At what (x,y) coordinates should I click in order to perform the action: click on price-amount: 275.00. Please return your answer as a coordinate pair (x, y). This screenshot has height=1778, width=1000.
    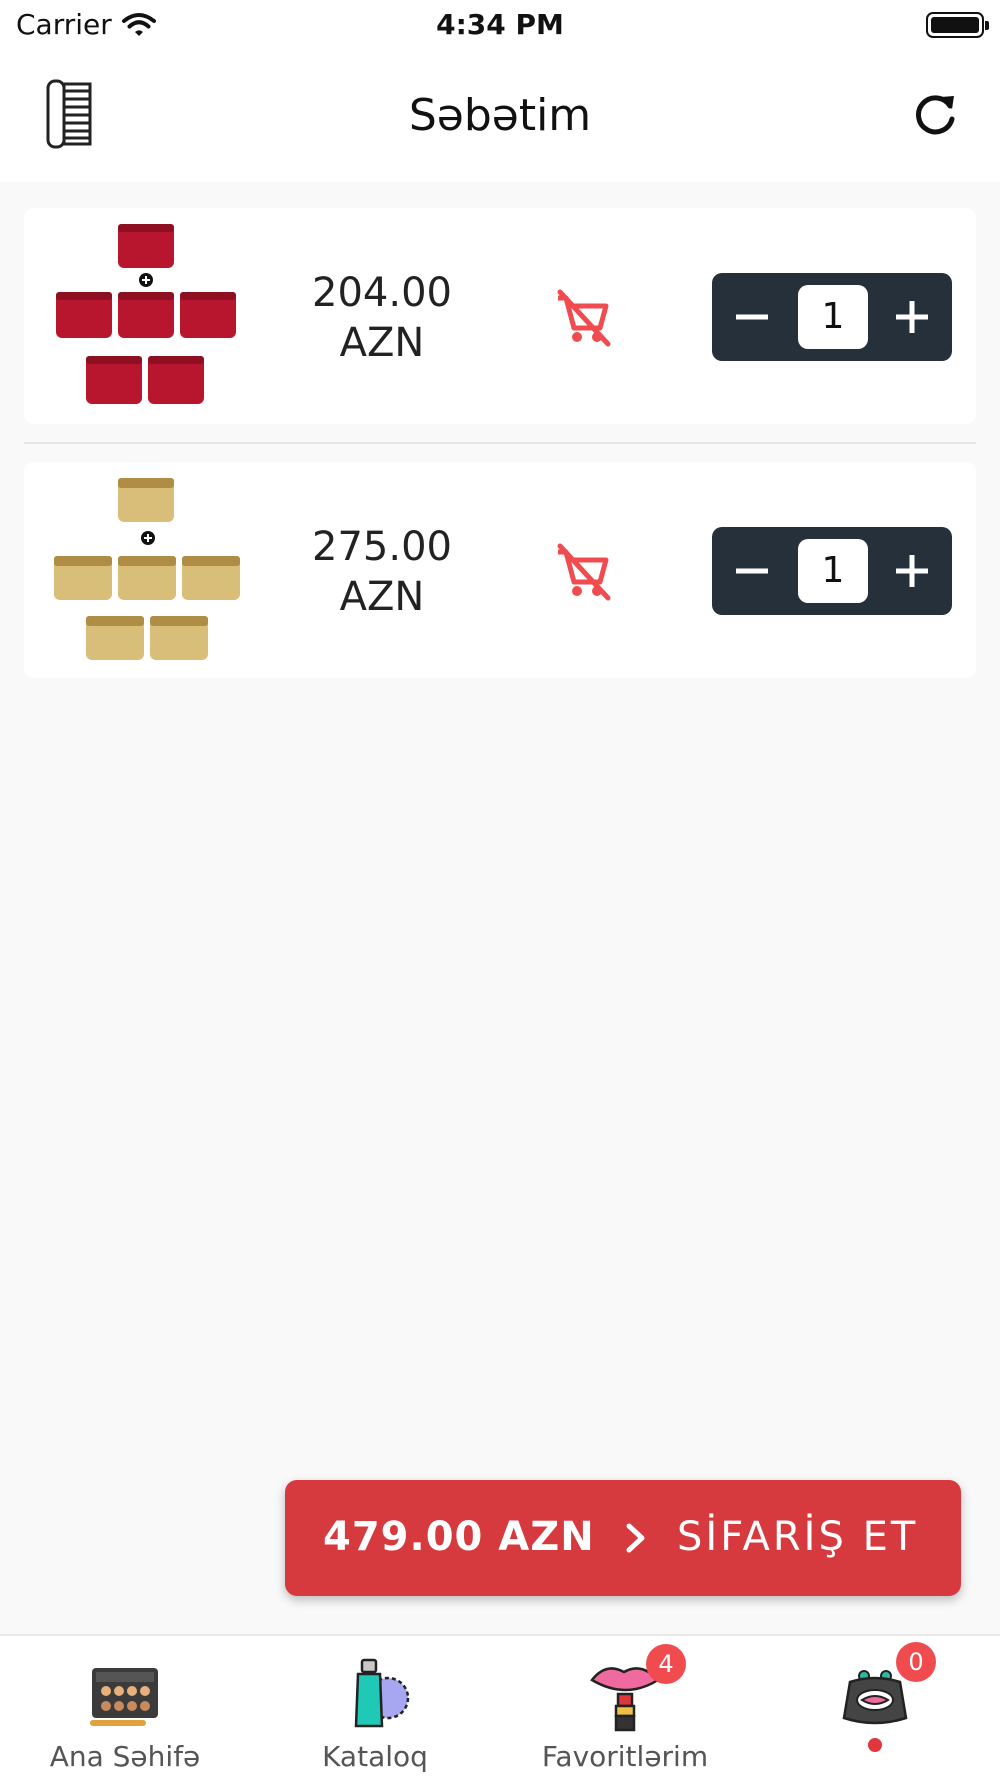
    Looking at the image, I should click on (382, 547).